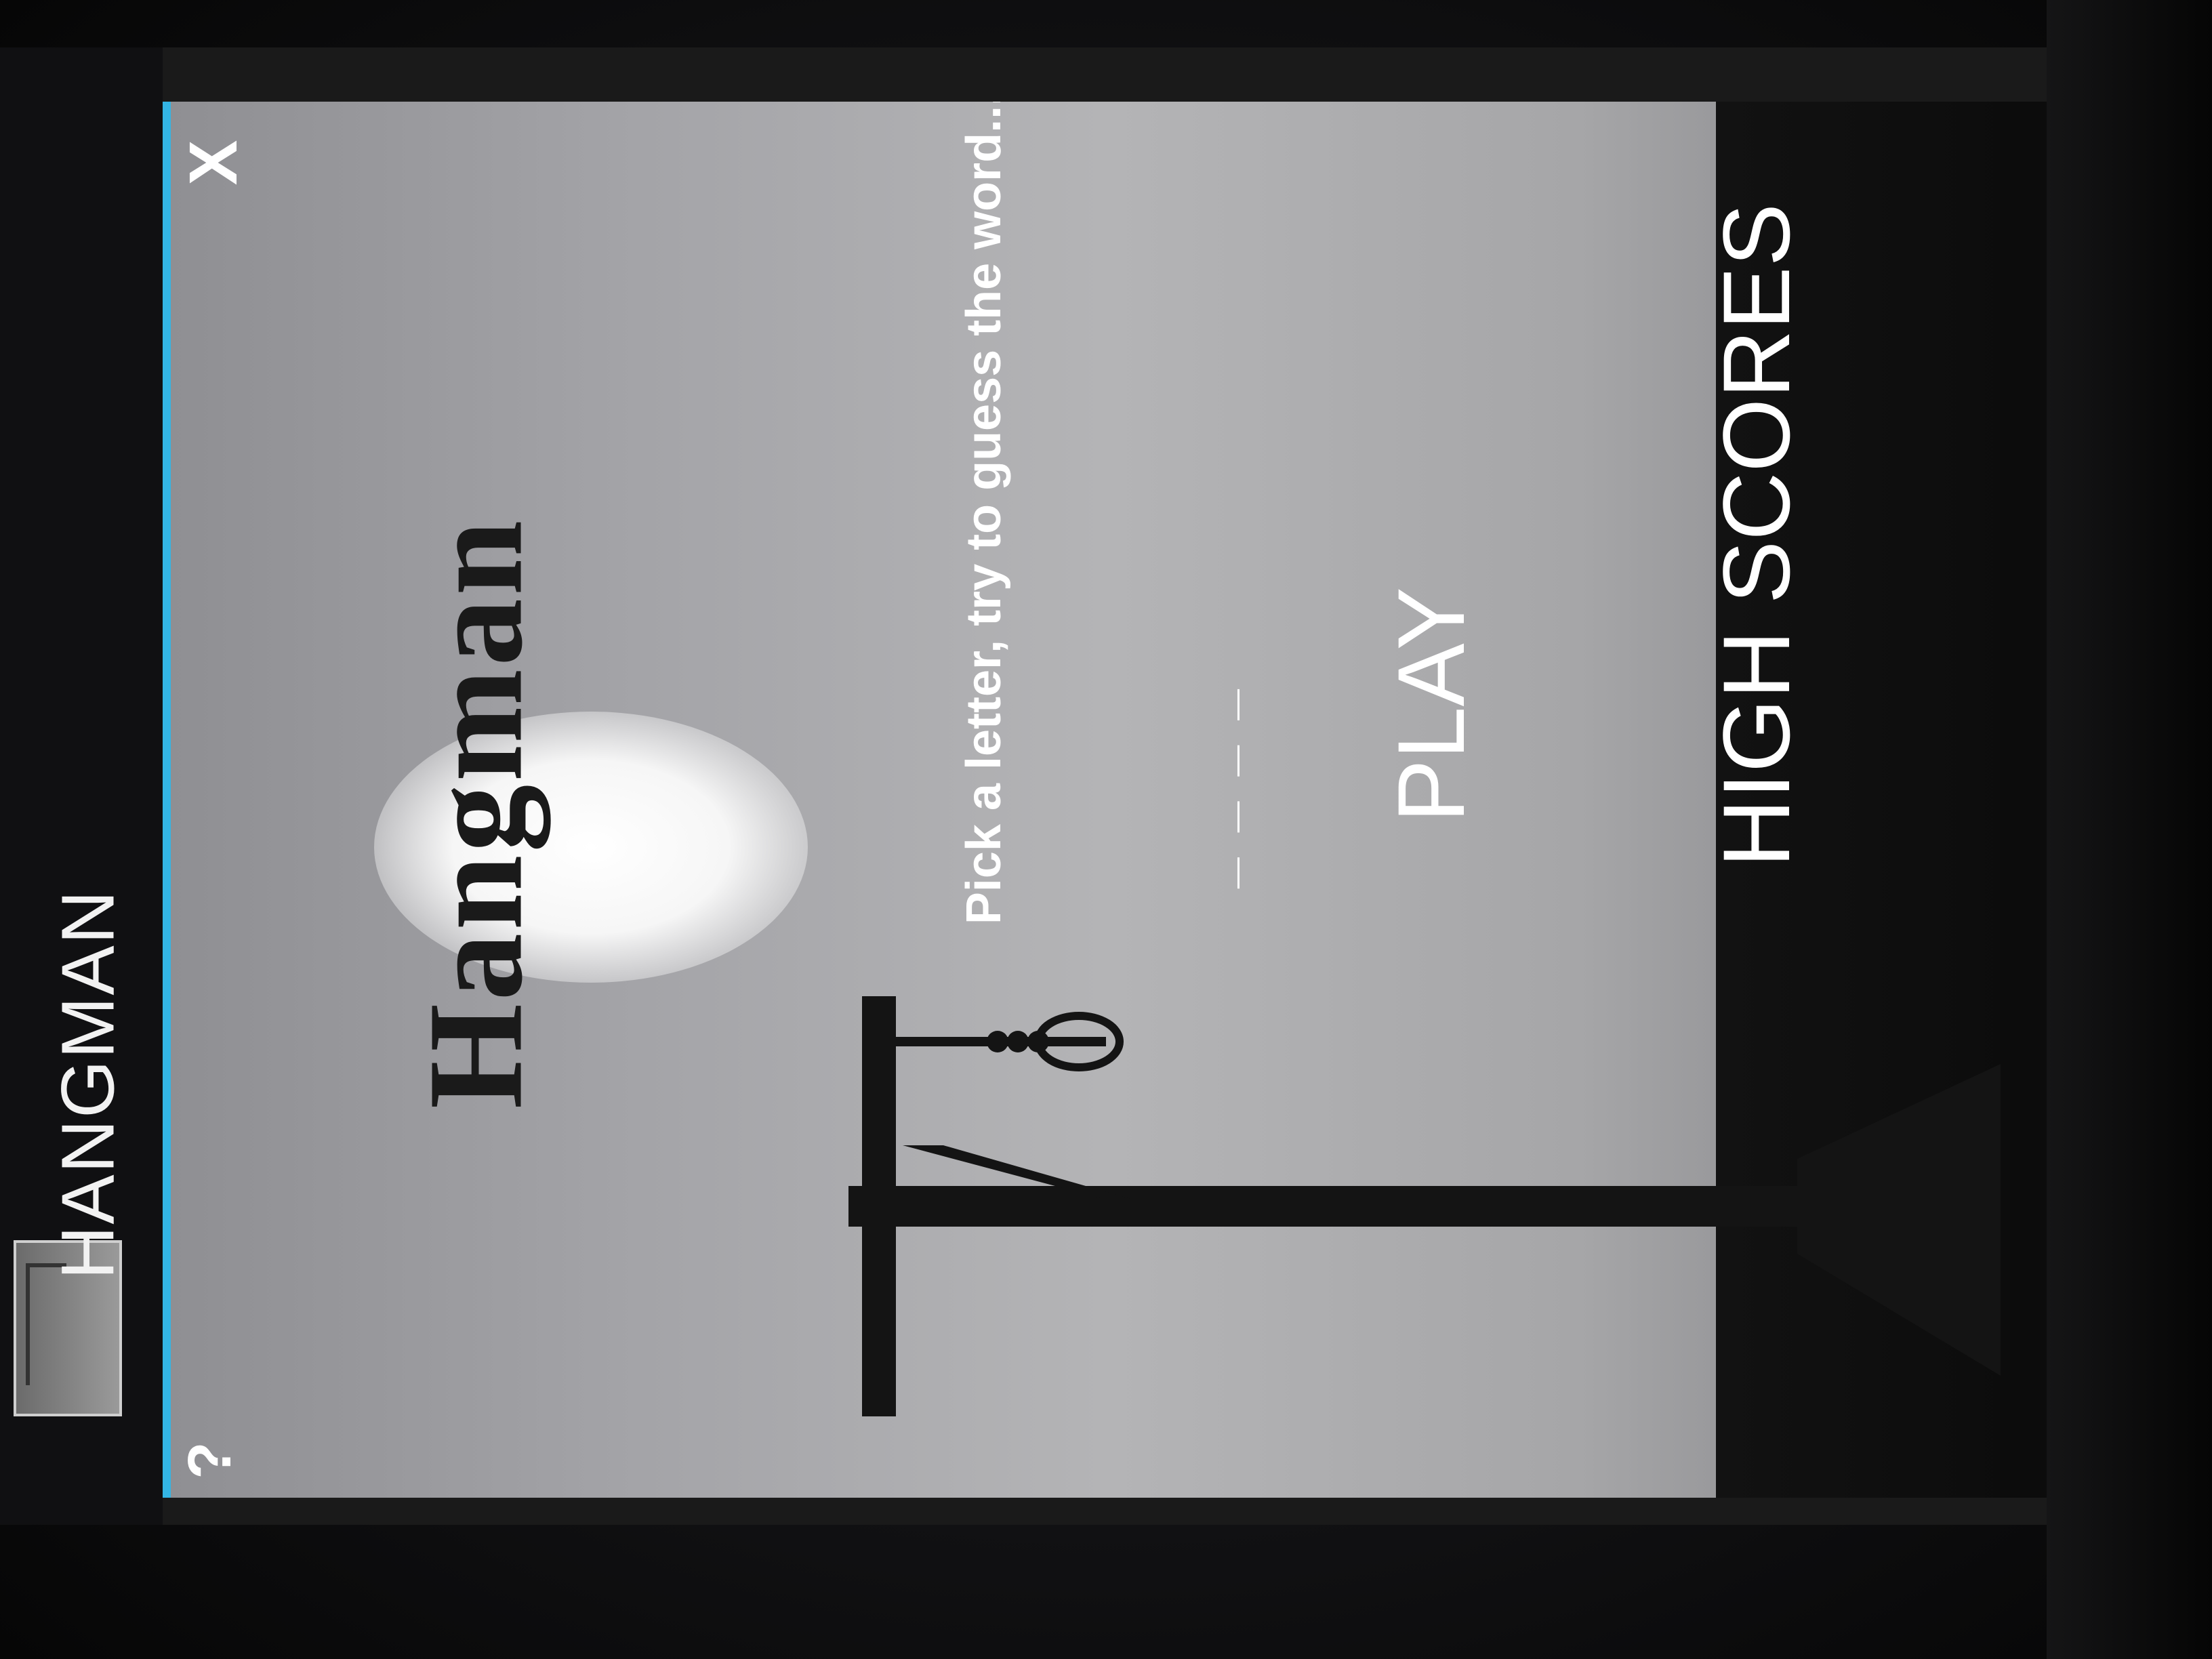 Image resolution: width=2212 pixels, height=1659 pixels. Describe the element at coordinates (1431, 705) in the screenshot. I see `play-button: PLAY` at that location.